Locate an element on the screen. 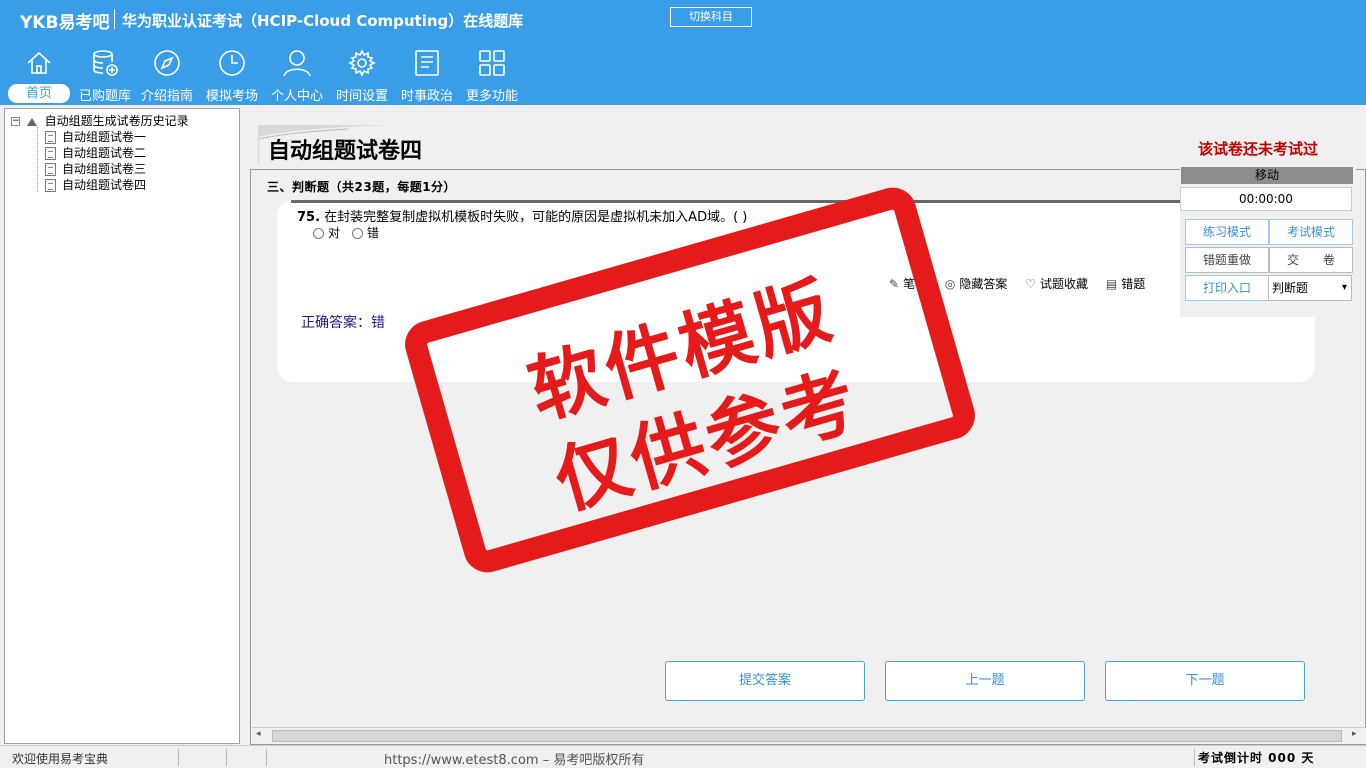  welcome-text: 欢迎使用易考宝典 is located at coordinates (60, 759).